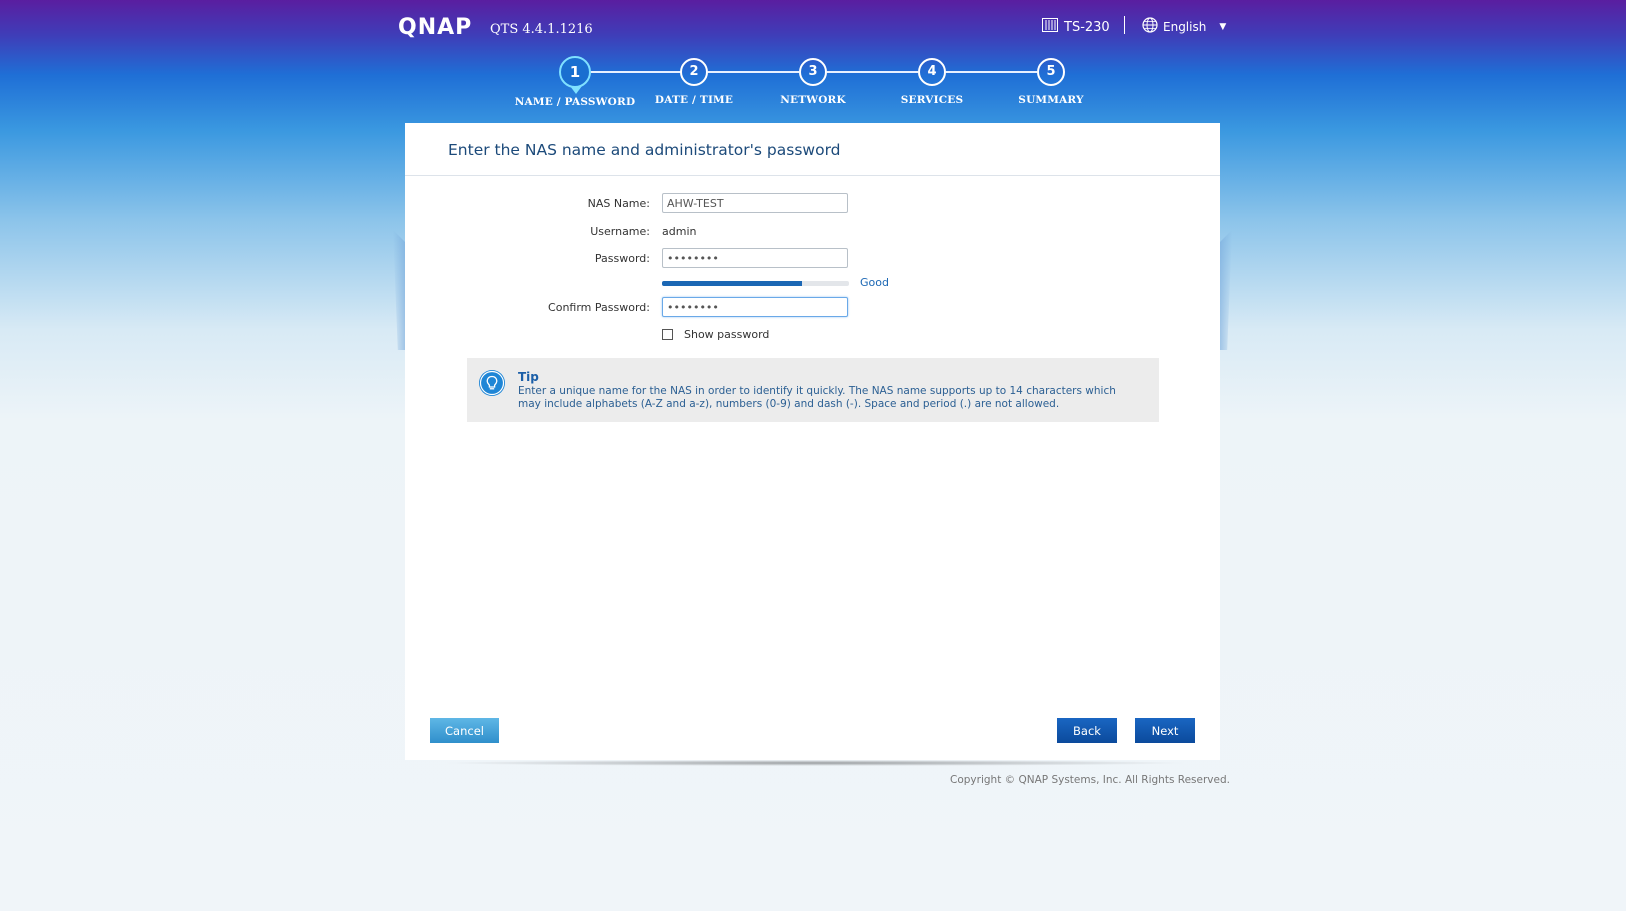 The width and height of the screenshot is (1626, 911). What do you see at coordinates (1050, 27) in the screenshot?
I see `server-icon` at bounding box center [1050, 27].